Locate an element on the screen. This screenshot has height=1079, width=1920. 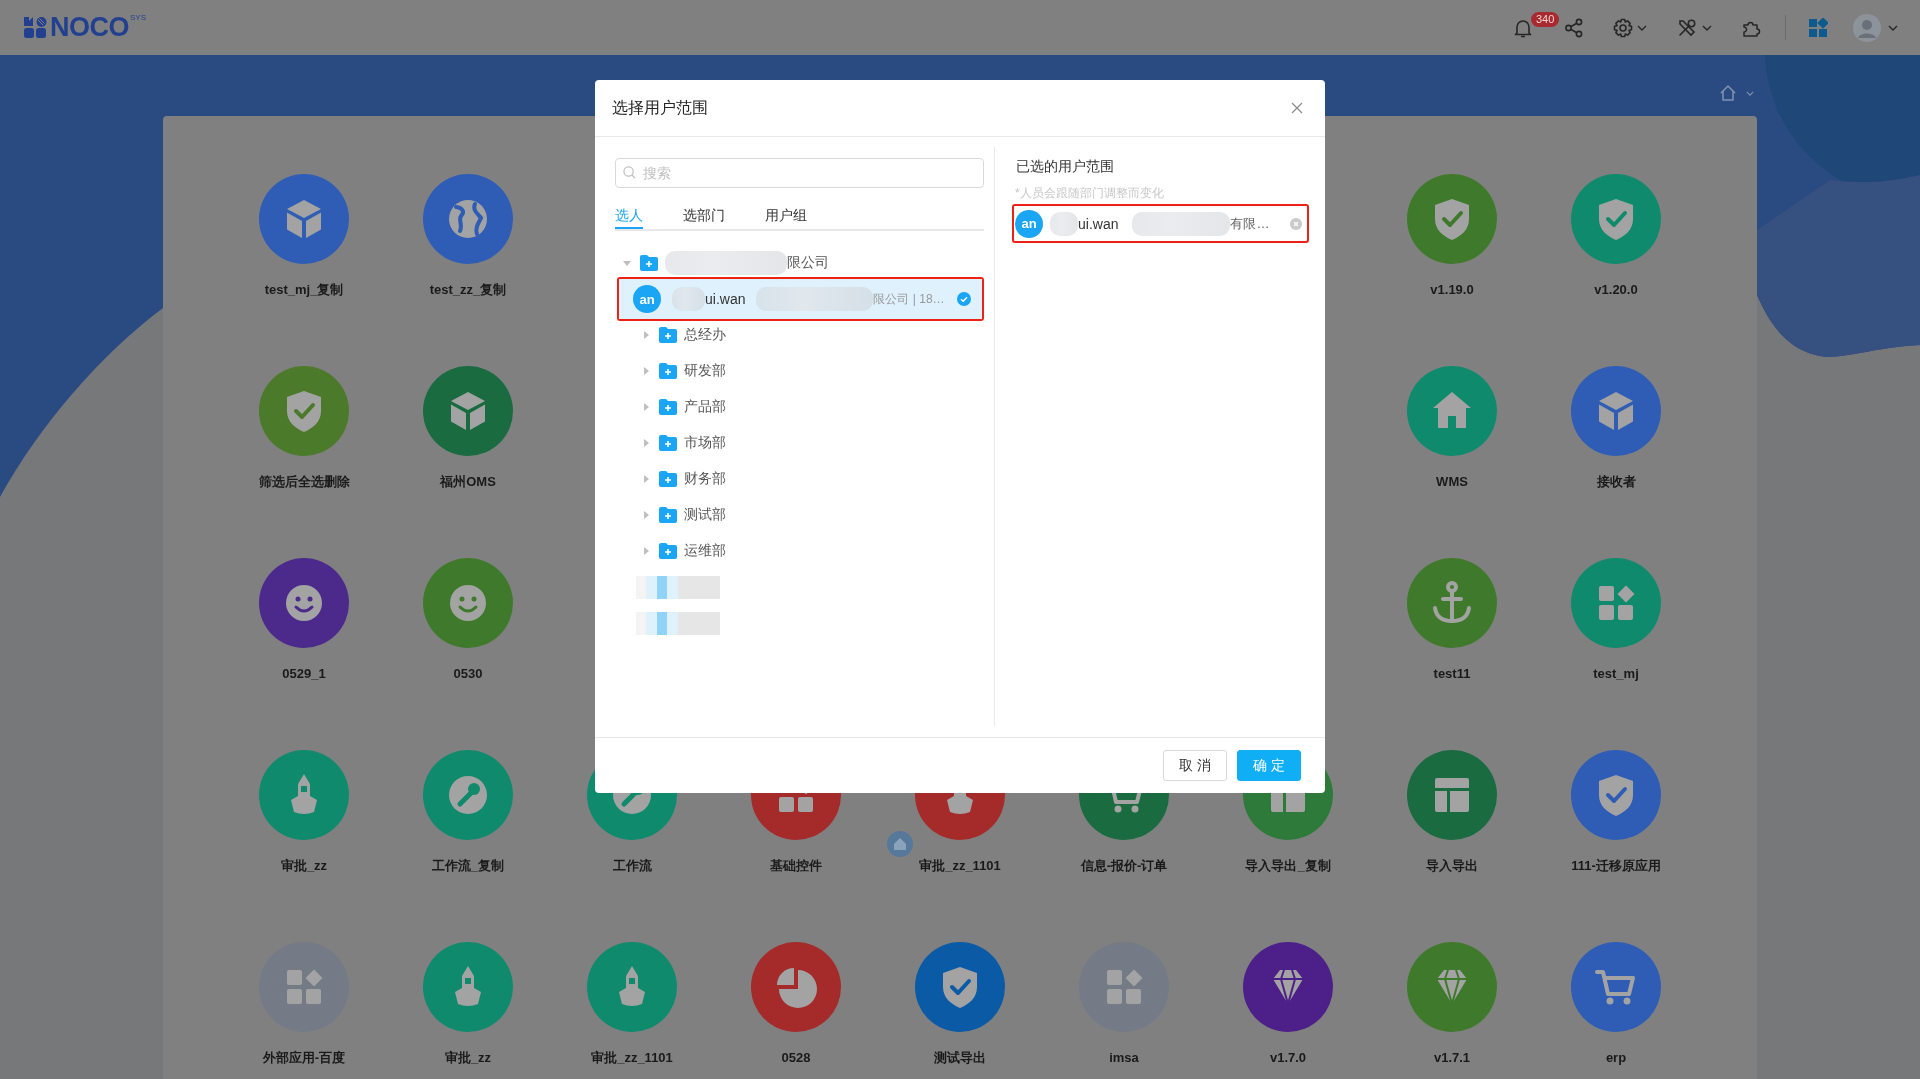
app-label: WMS is located at coordinates (1452, 482).